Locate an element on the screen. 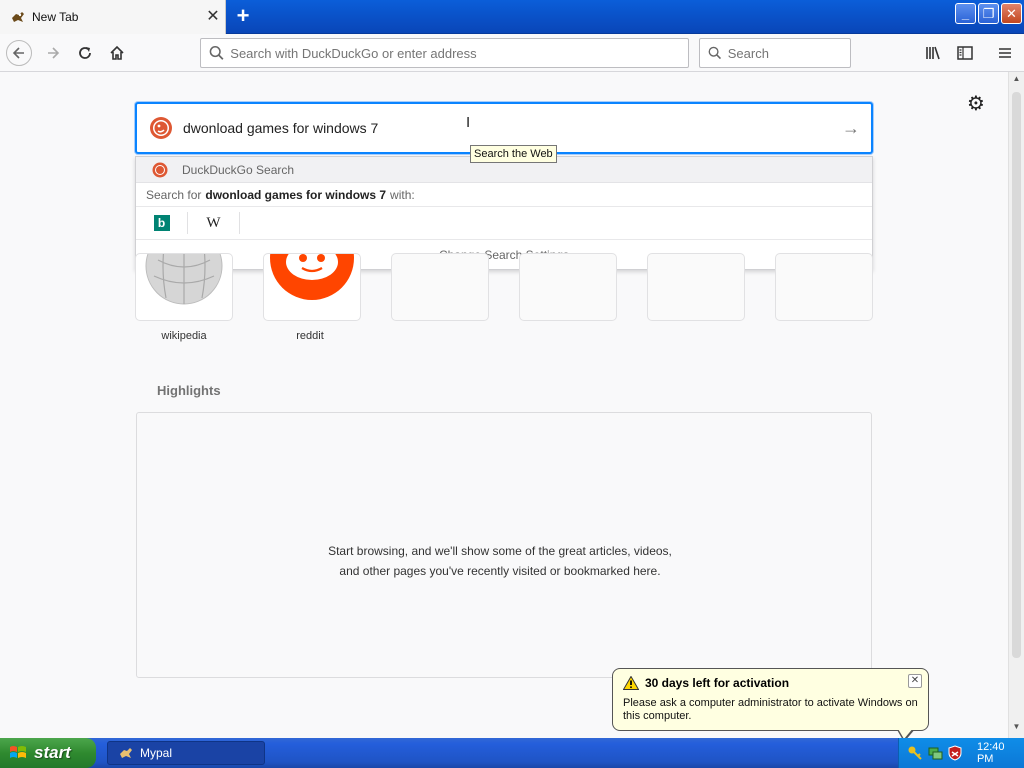 The height and width of the screenshot is (768, 1024). balloon-title: 30 days left for activation is located at coordinates (717, 683).